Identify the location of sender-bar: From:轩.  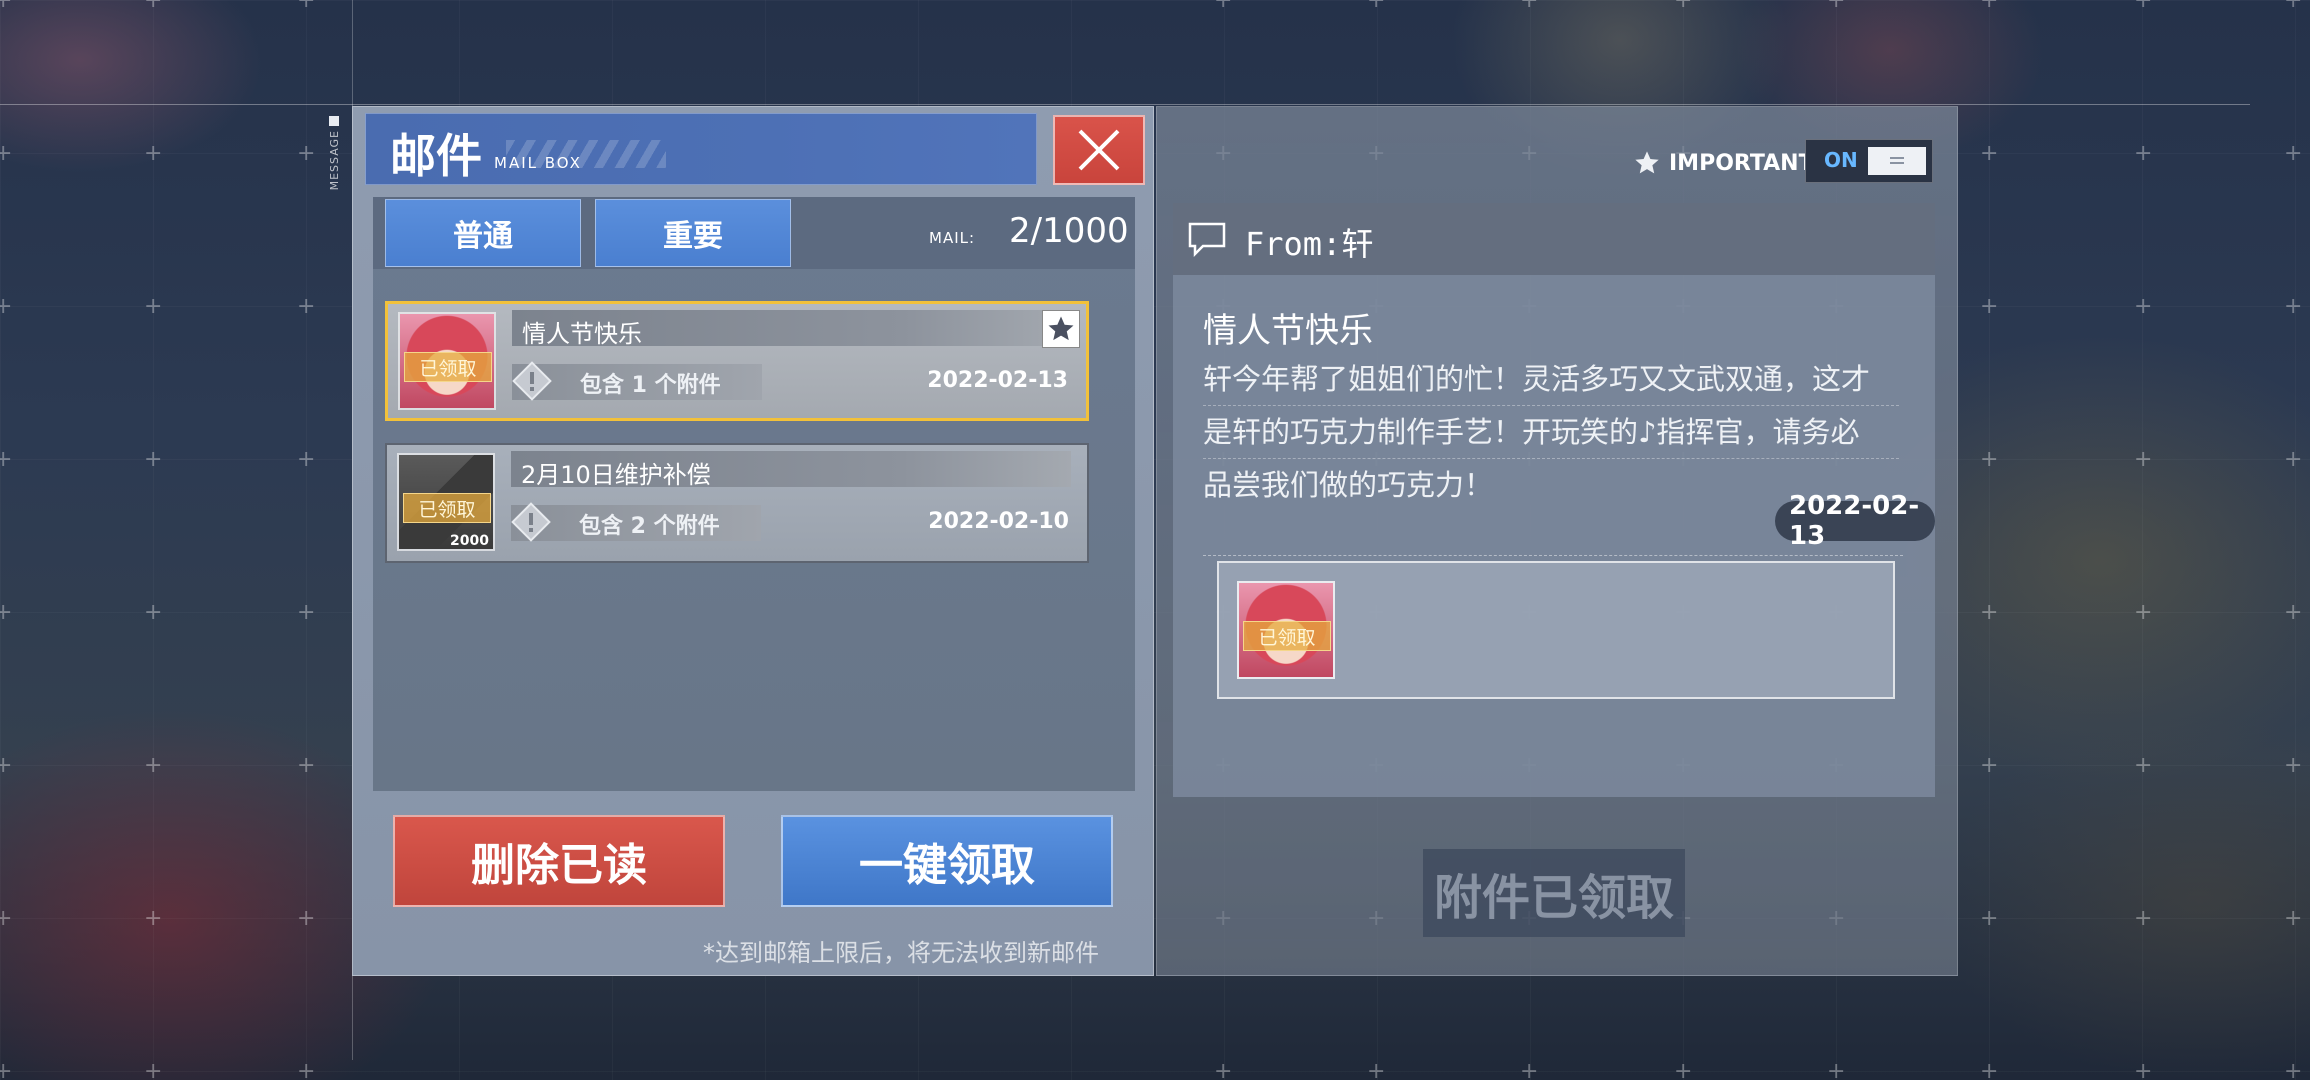
(1554, 239).